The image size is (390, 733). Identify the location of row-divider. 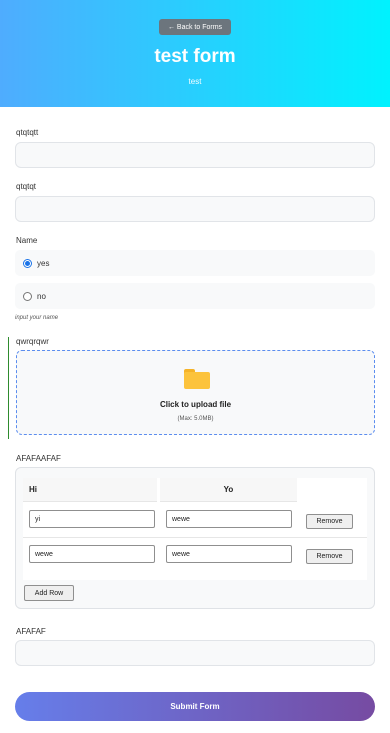
(195, 537).